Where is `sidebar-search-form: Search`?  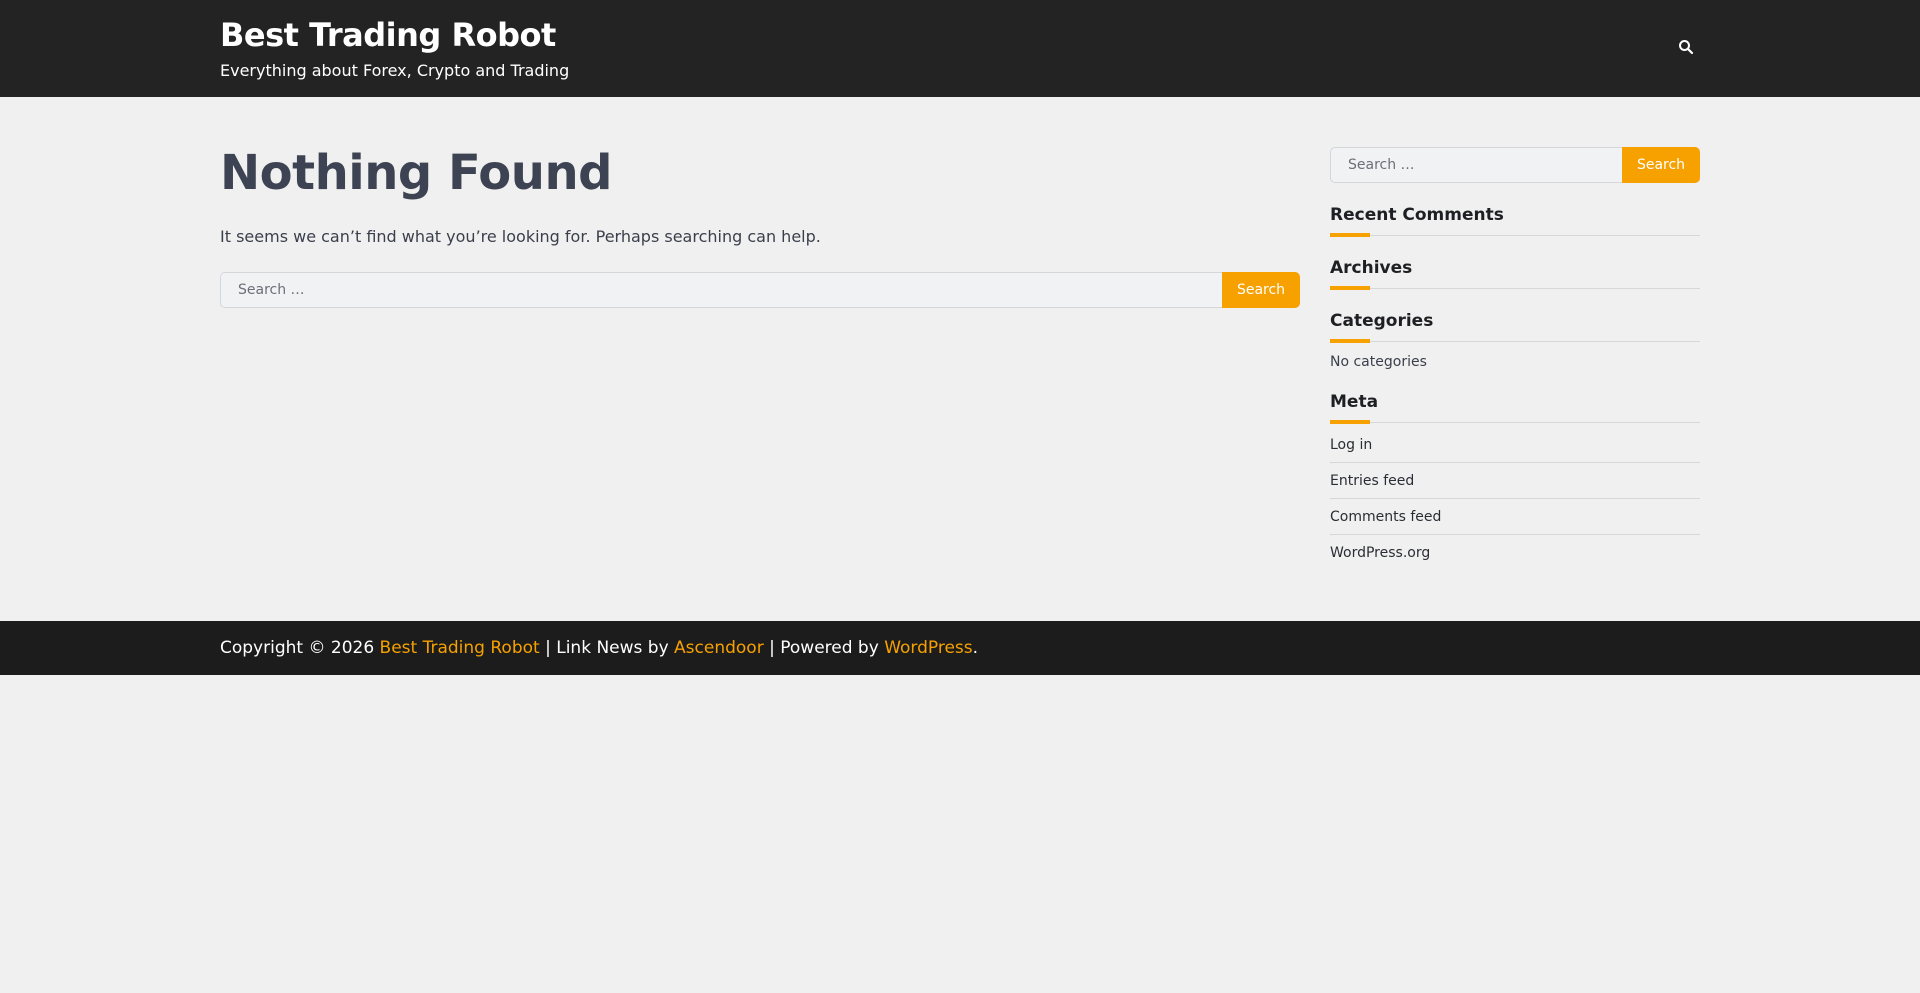
sidebar-search-form: Search is located at coordinates (1515, 165).